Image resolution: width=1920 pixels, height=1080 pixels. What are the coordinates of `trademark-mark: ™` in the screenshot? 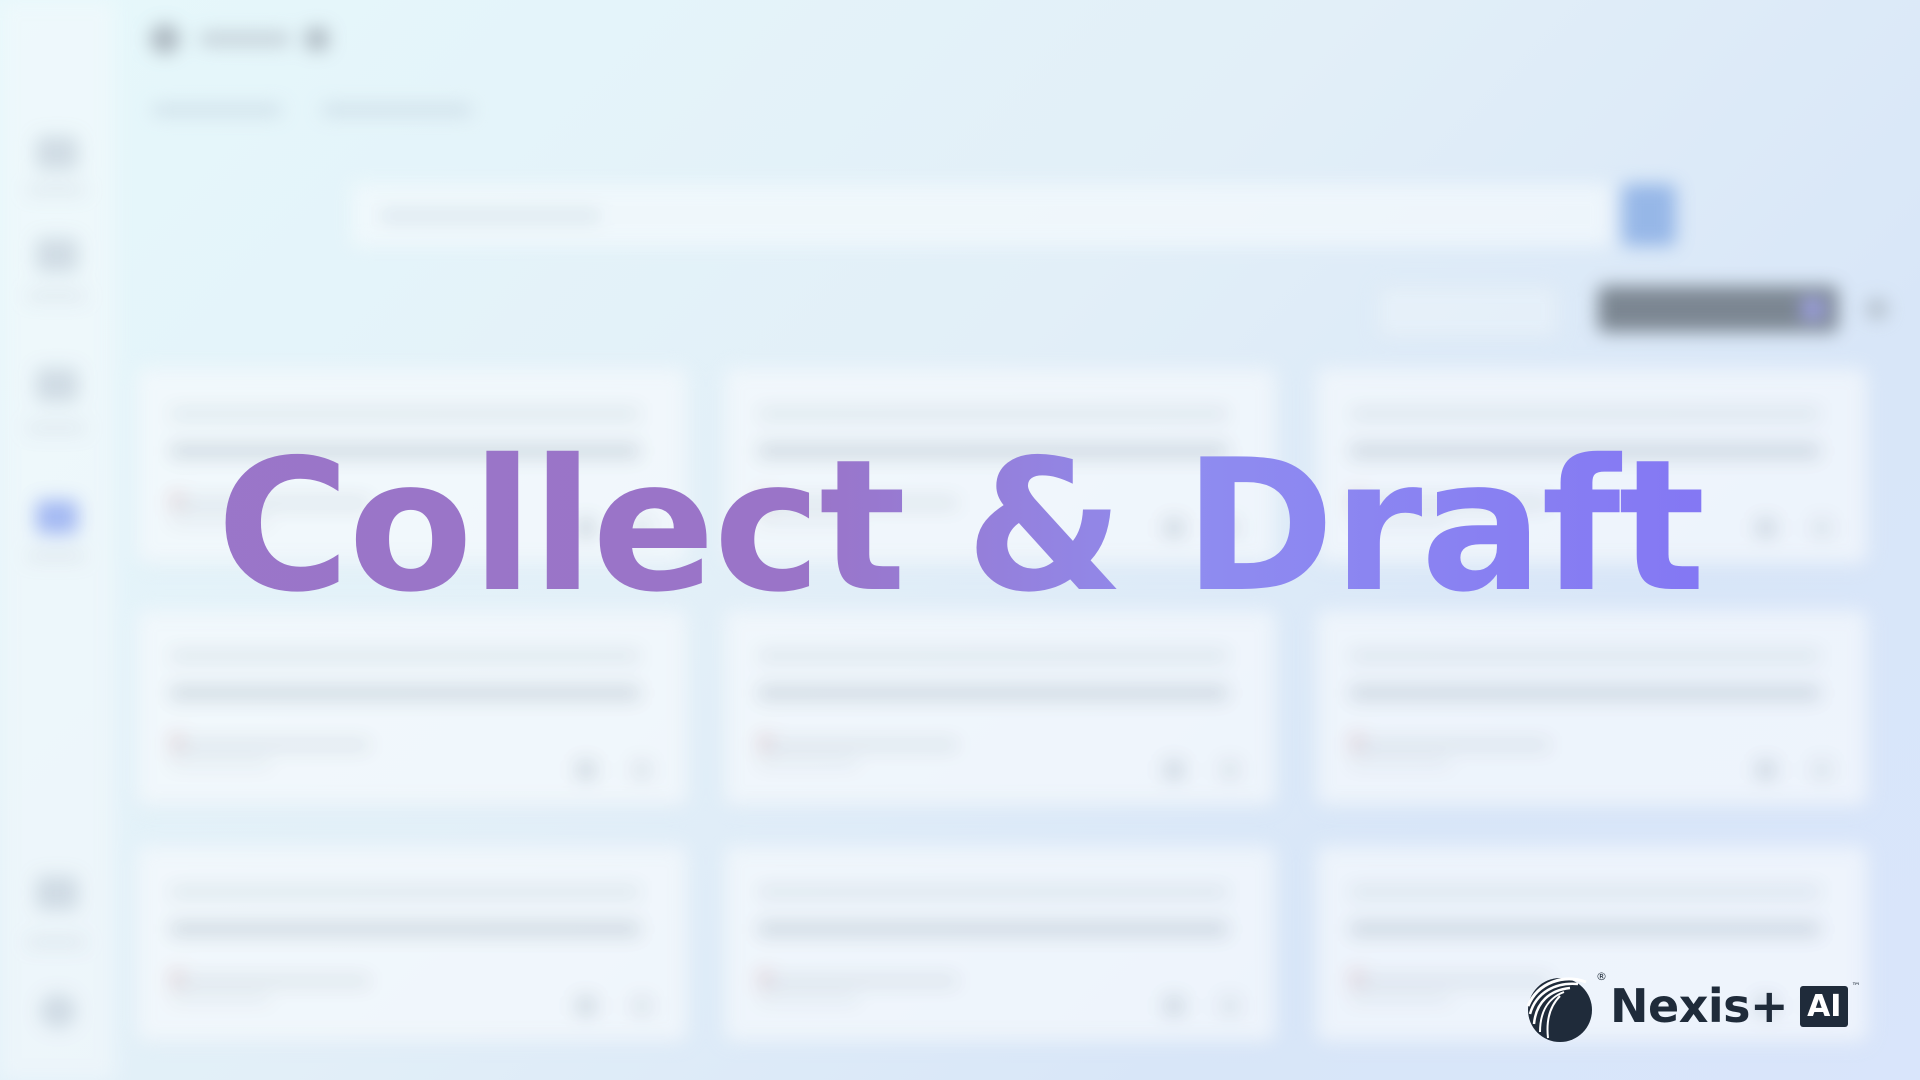 It's located at (1856, 987).